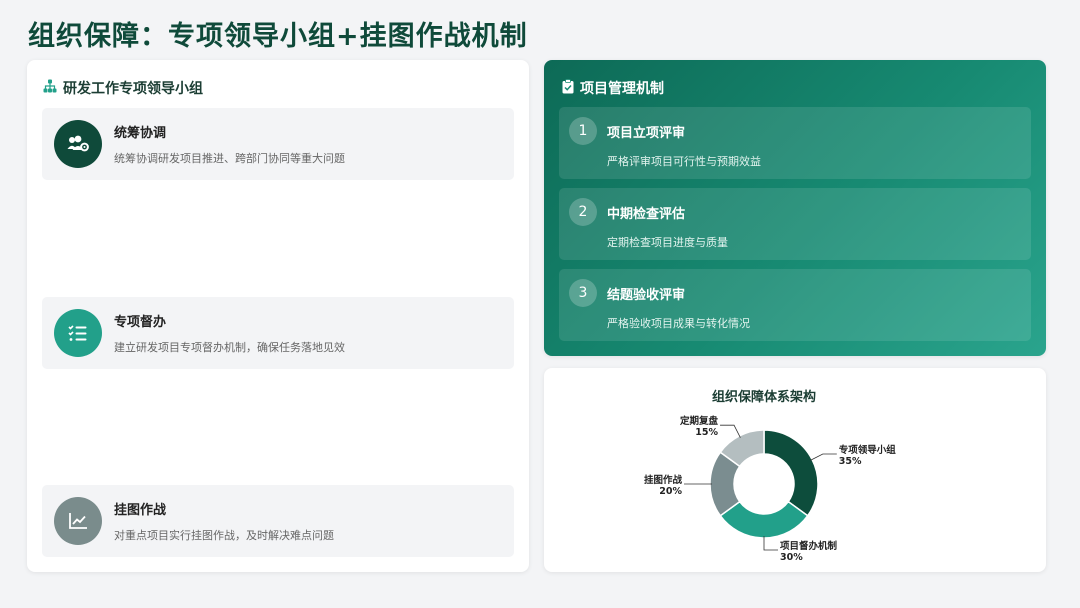 The height and width of the screenshot is (608, 1080). Describe the element at coordinates (663, 480) in the screenshot. I see `slice-label: 挂图作战` at that location.